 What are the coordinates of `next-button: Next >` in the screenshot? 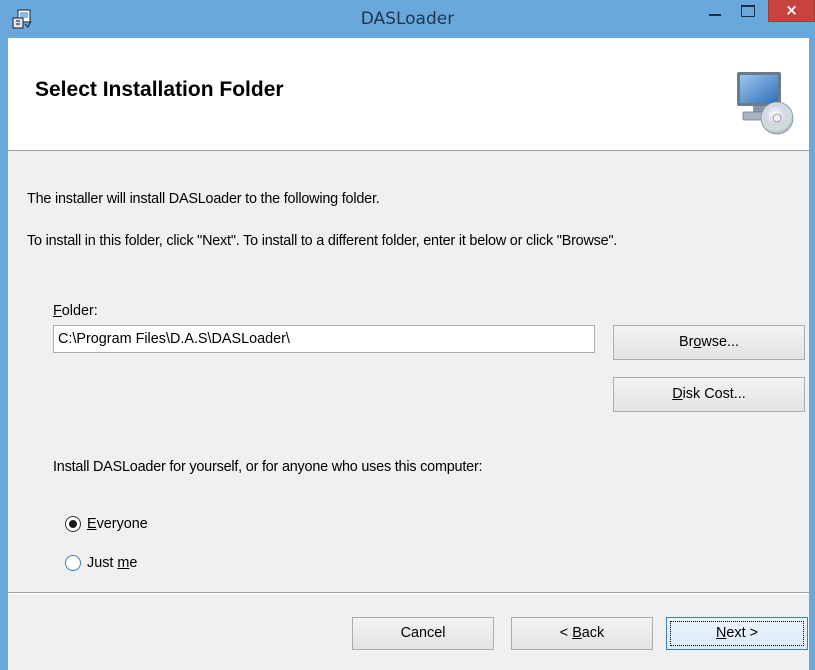 It's located at (737, 633).